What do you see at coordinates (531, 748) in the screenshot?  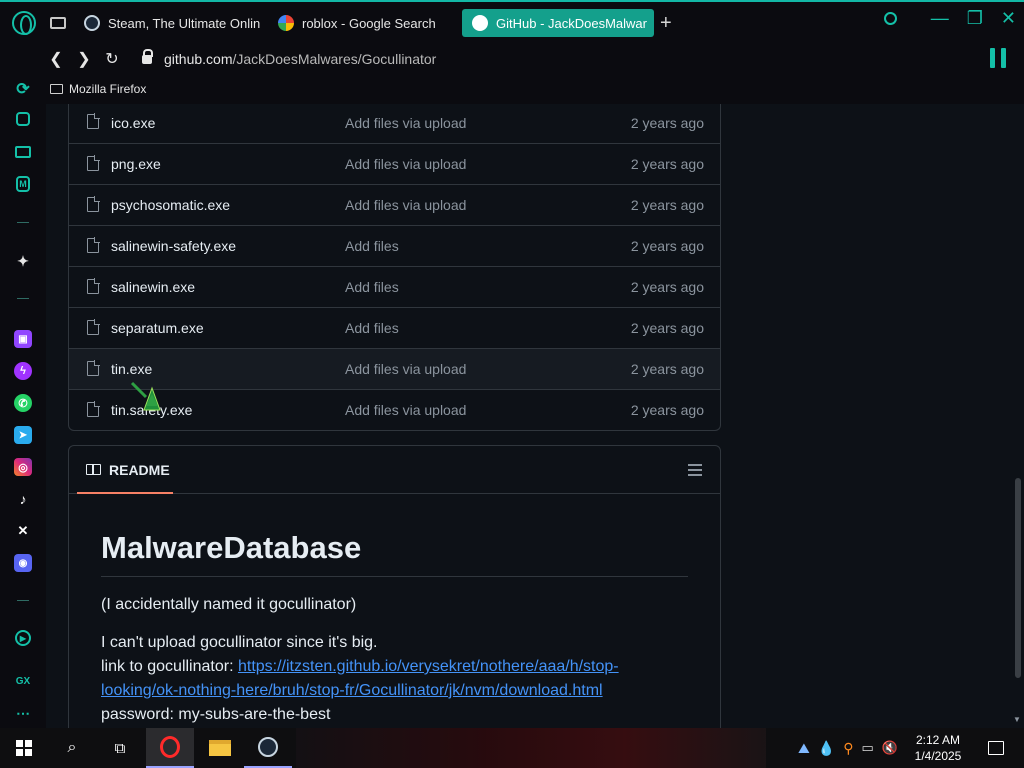 I see `taskbar-wallpaper` at bounding box center [531, 748].